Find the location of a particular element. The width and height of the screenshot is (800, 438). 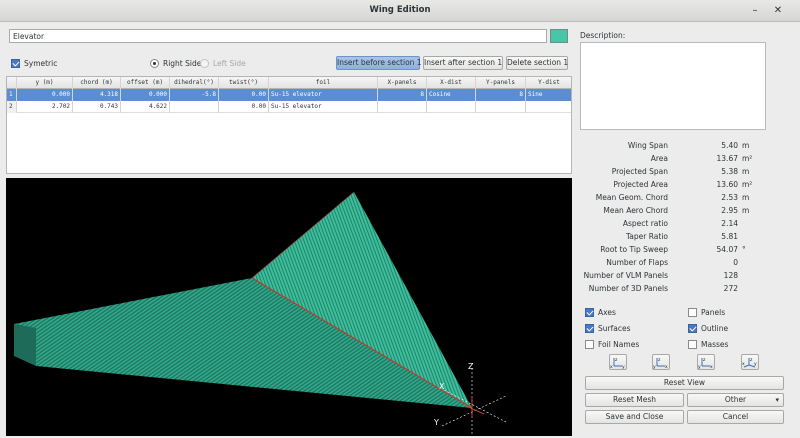

stat-value: 13.60 m² is located at coordinates (734, 184).